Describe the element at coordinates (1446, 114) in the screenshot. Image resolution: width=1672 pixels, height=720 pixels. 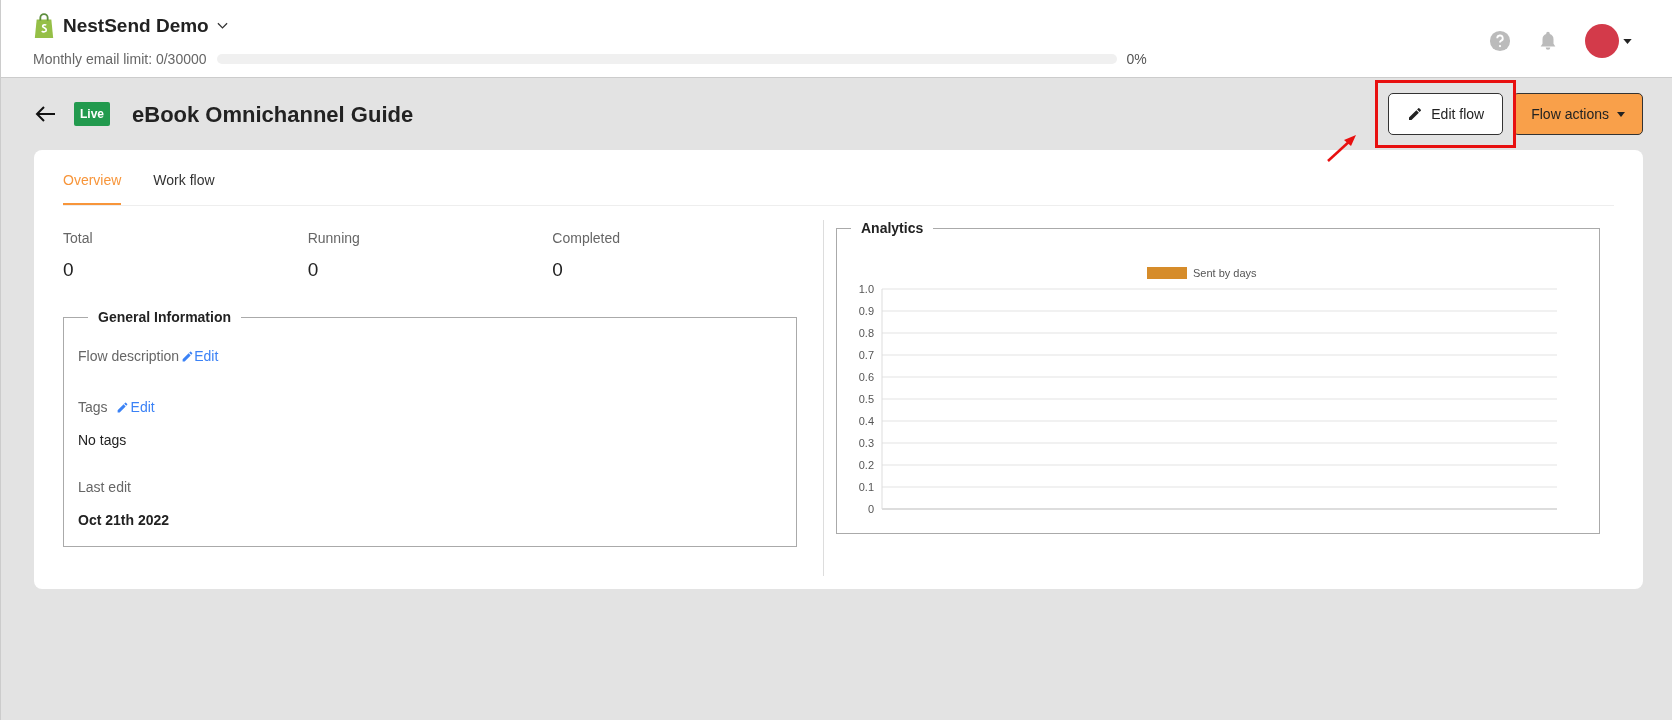
I see `edit-flow-button: Edit flow` at that location.